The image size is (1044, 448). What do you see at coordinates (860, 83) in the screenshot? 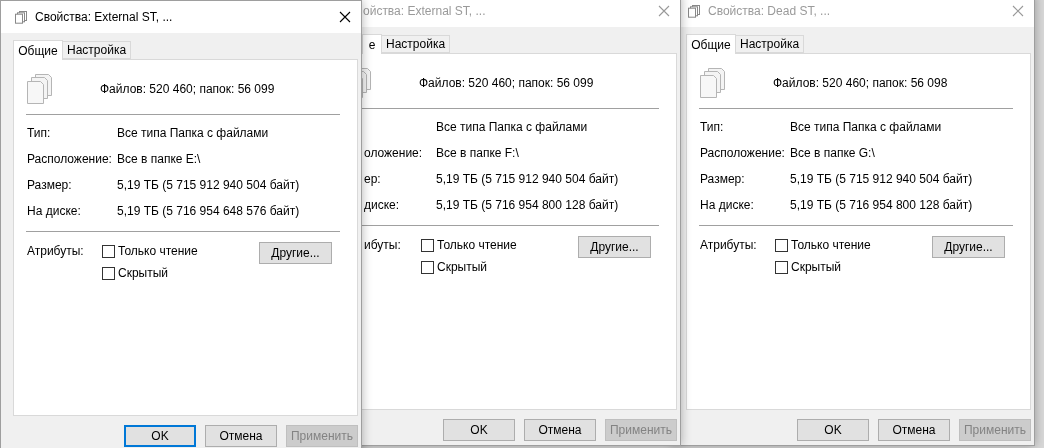
I see `summary-text: Файлов: 520 460; папок: 56 098` at bounding box center [860, 83].